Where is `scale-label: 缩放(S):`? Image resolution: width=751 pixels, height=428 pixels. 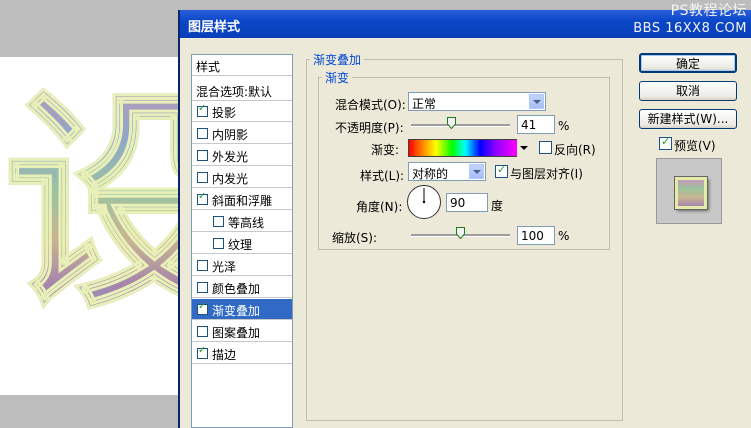
scale-label: 缩放(S): is located at coordinates (355, 238).